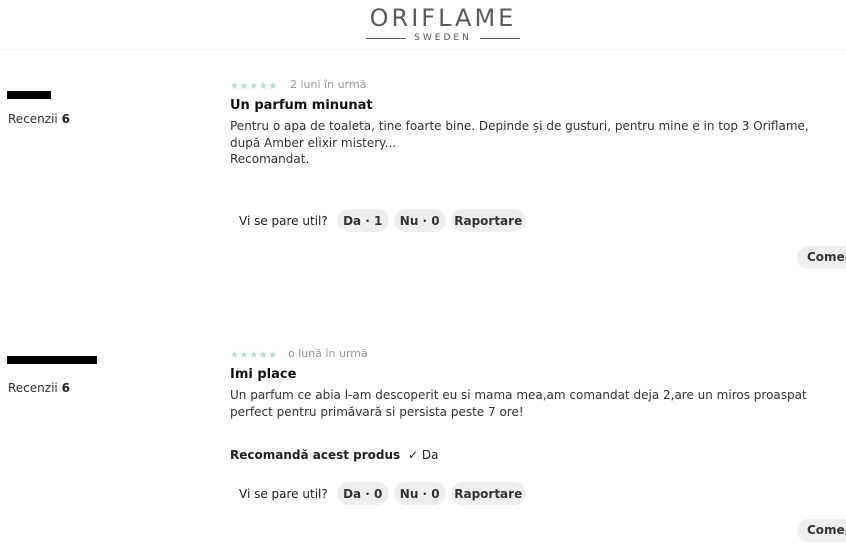 Image resolution: width=846 pixels, height=552 pixels. Describe the element at coordinates (413, 455) in the screenshot. I see `checkmark-icon: ✓` at that location.